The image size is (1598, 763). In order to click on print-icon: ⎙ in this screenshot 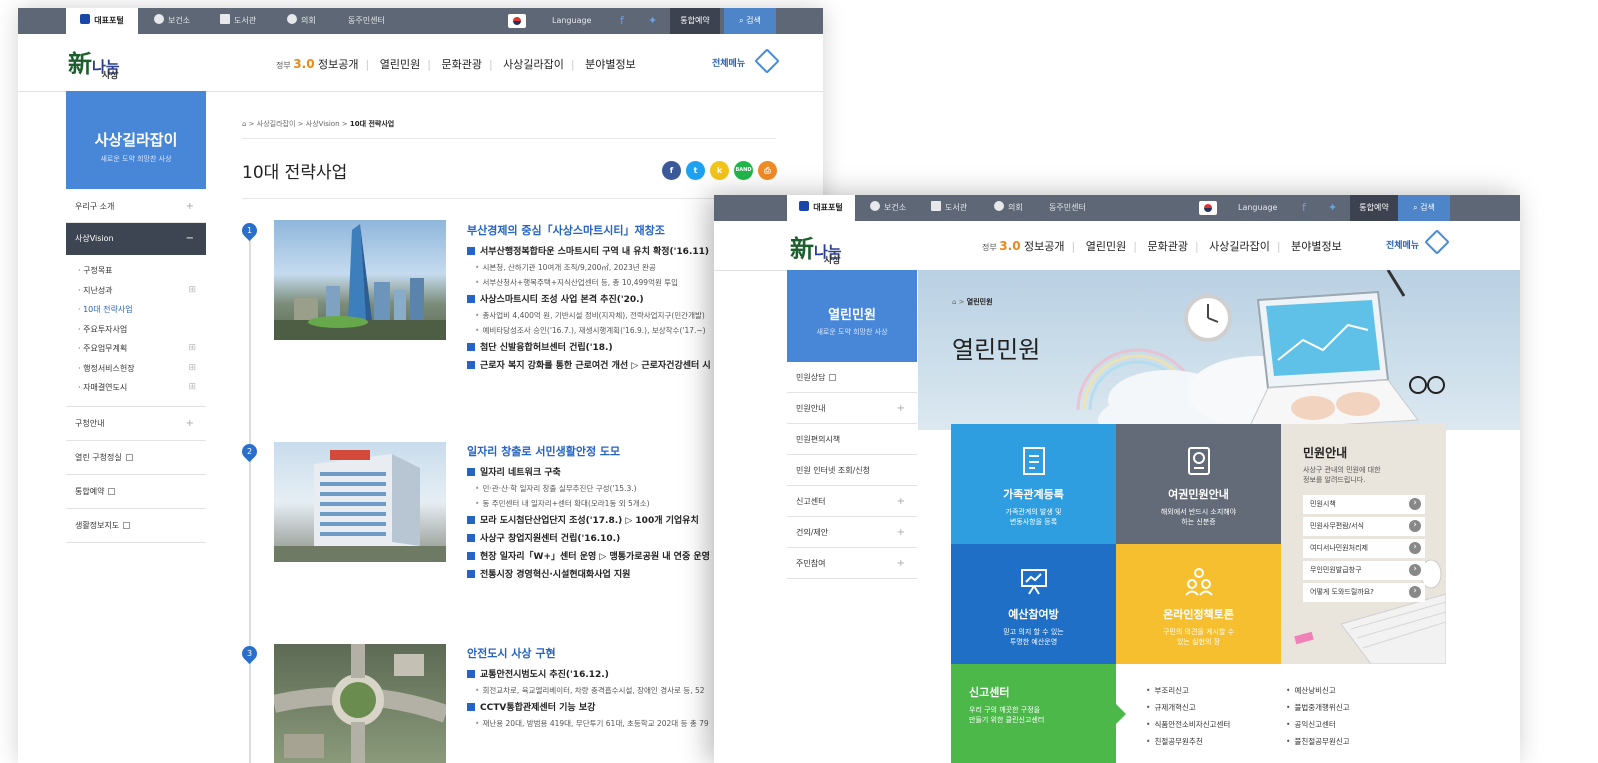, I will do `click(767, 170)`.